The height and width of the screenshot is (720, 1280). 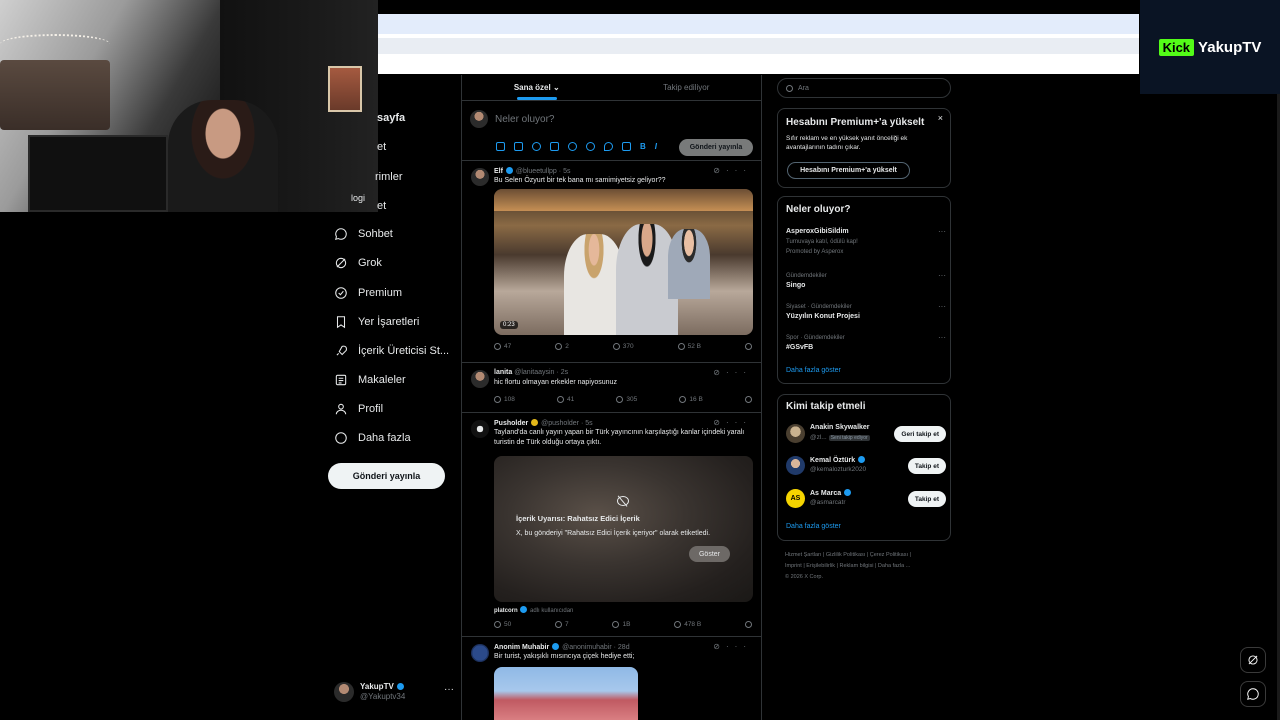 What do you see at coordinates (536, 146) in the screenshot?
I see `grok-icon` at bounding box center [536, 146].